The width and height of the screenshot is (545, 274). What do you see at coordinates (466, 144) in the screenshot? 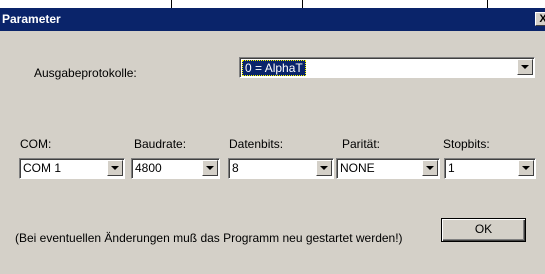
I see `stopbits-label: Stopbits:` at bounding box center [466, 144].